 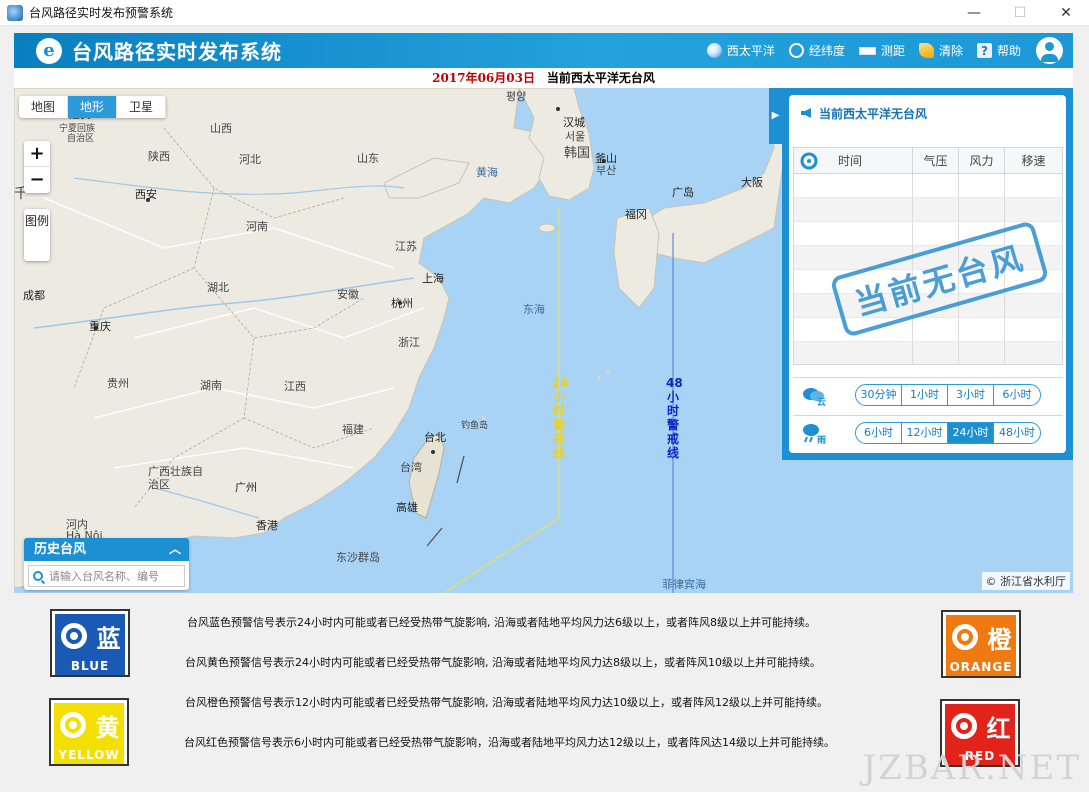 I want to click on tool-clear: 清除, so click(x=940, y=50).